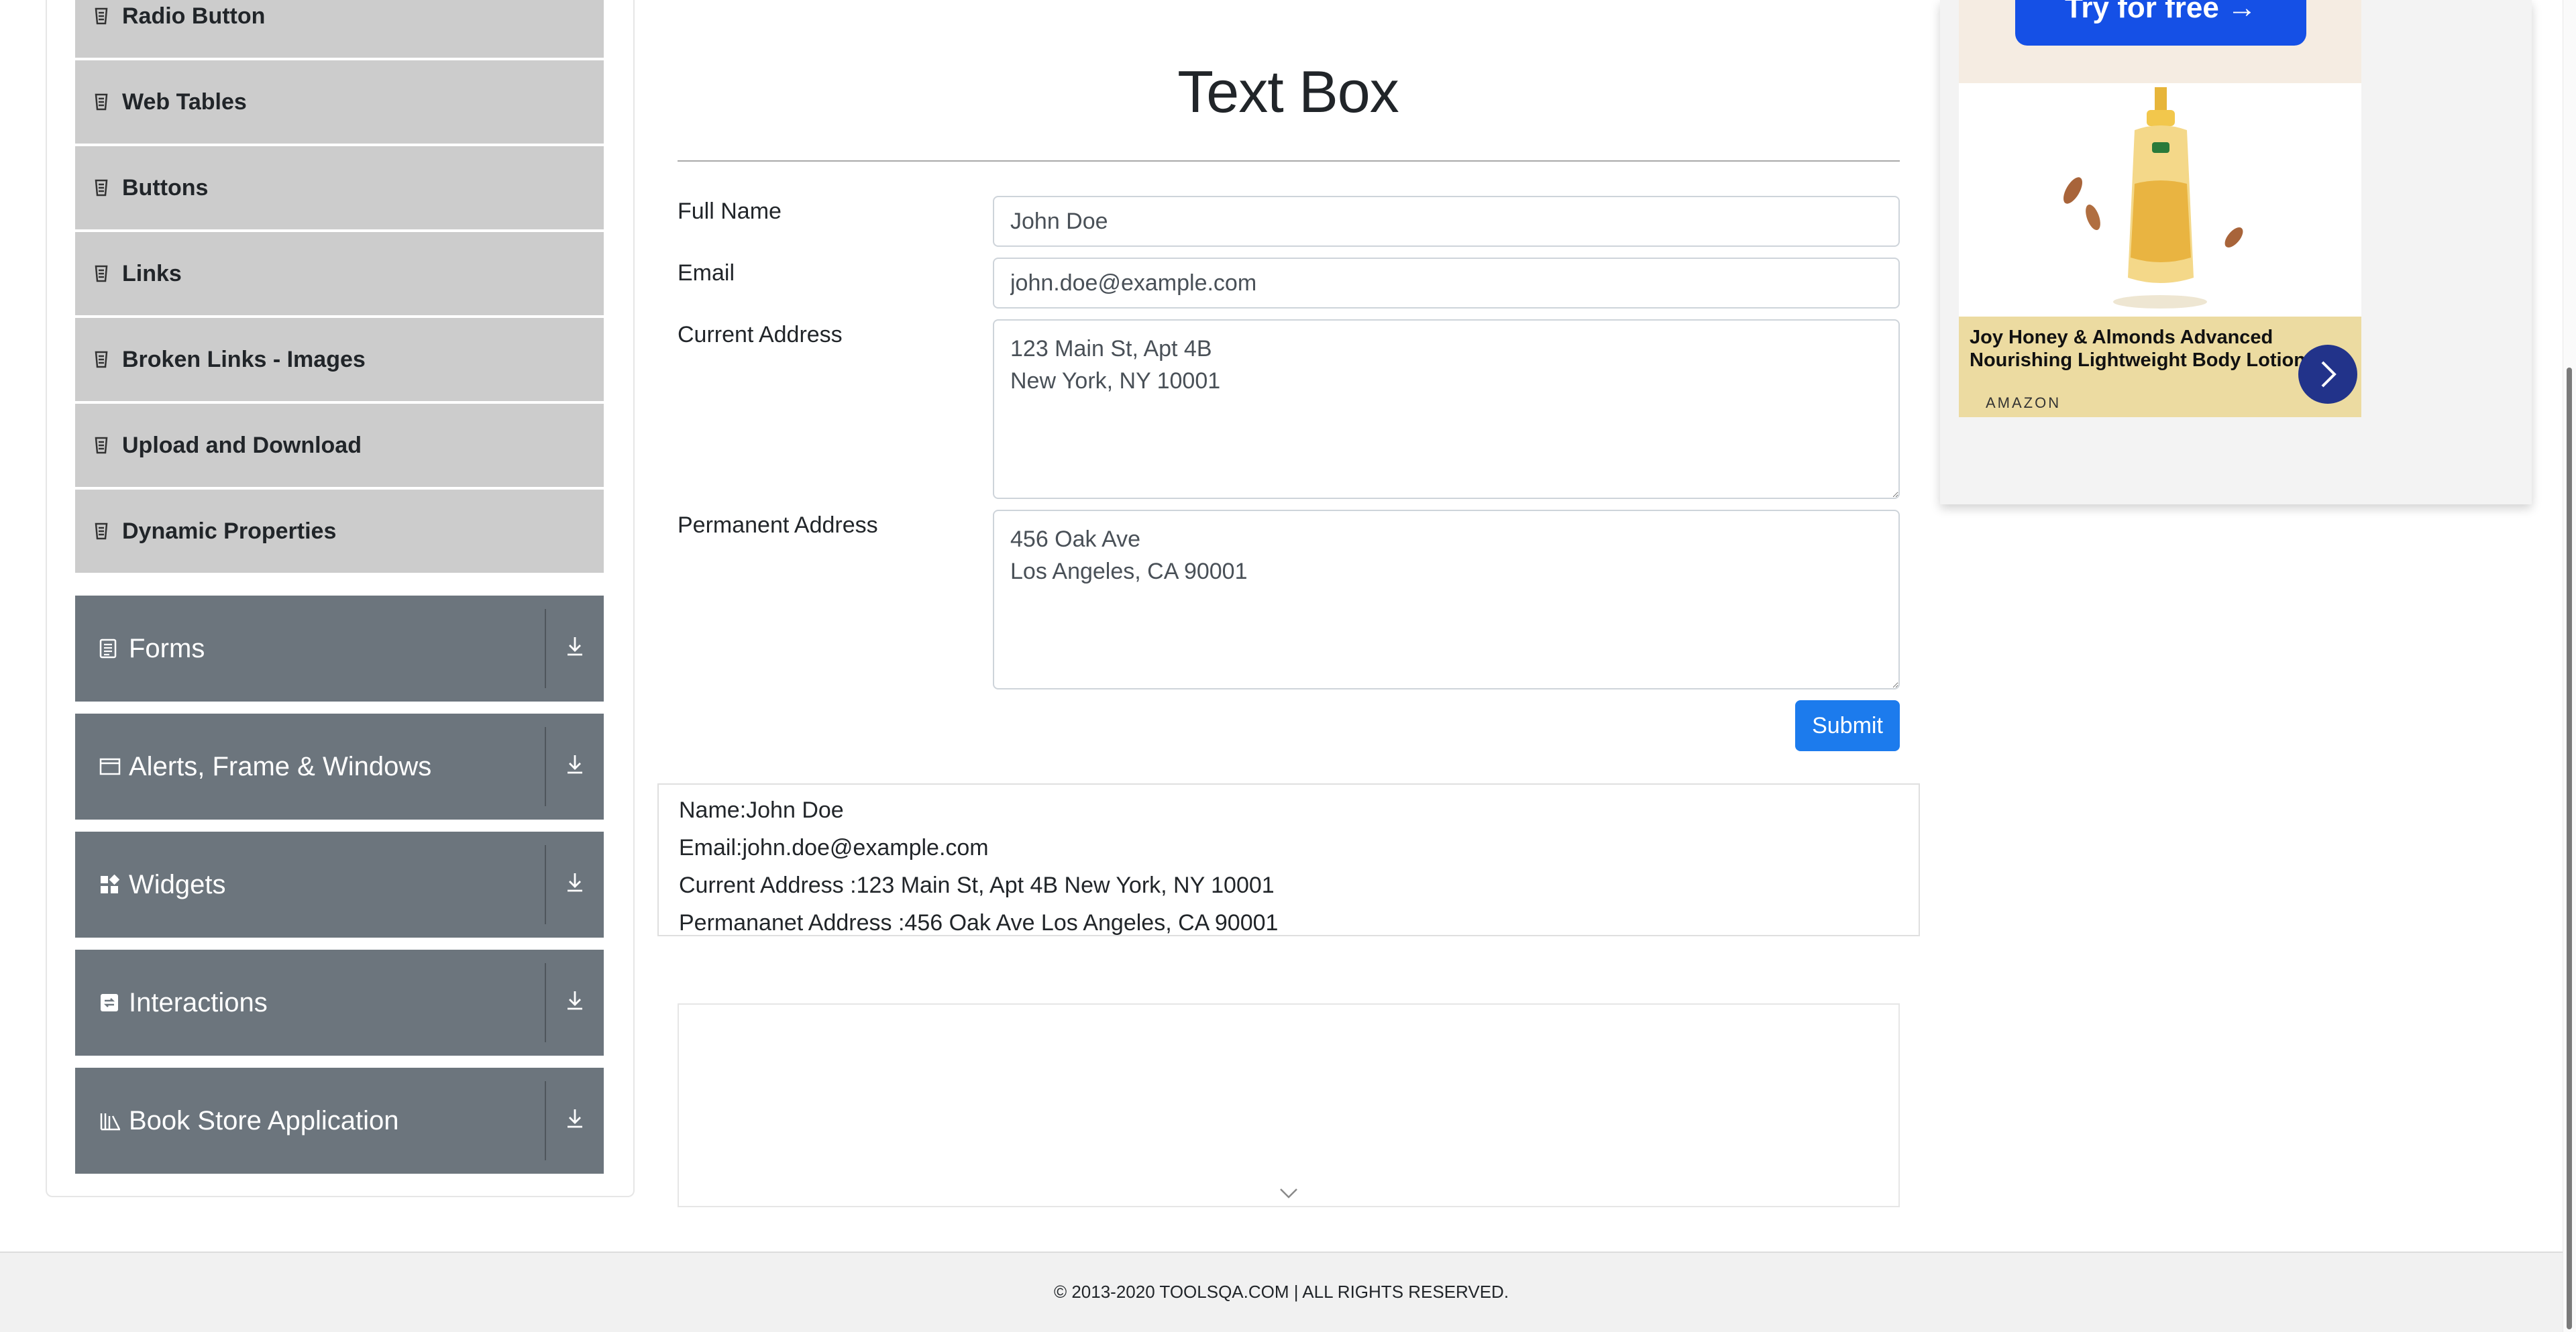 The image size is (2576, 1332). What do you see at coordinates (2160, 23) in the screenshot?
I see `ad-cta-button: Try for free →` at bounding box center [2160, 23].